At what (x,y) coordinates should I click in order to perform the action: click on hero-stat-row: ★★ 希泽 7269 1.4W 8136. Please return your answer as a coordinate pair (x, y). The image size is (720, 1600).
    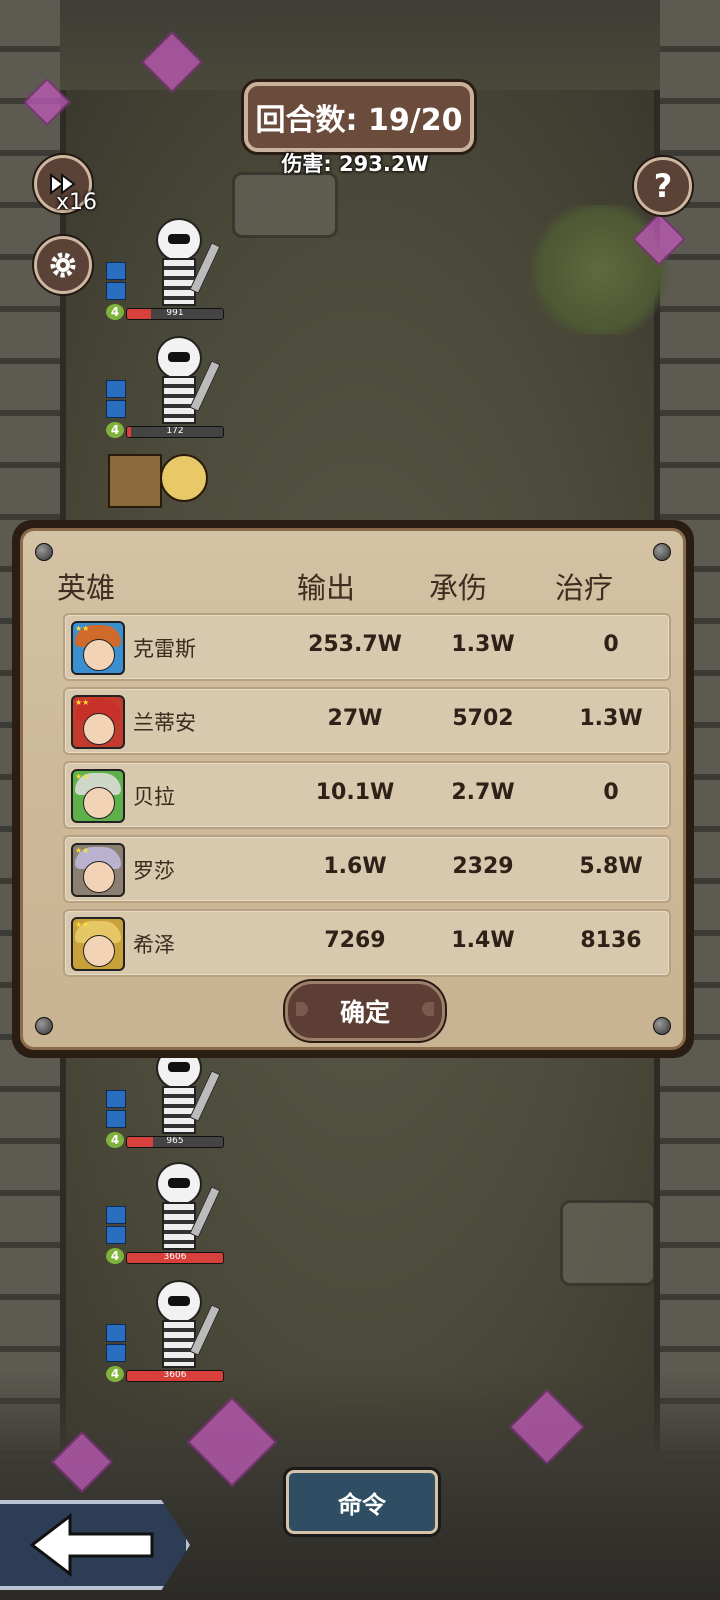
    Looking at the image, I should click on (367, 943).